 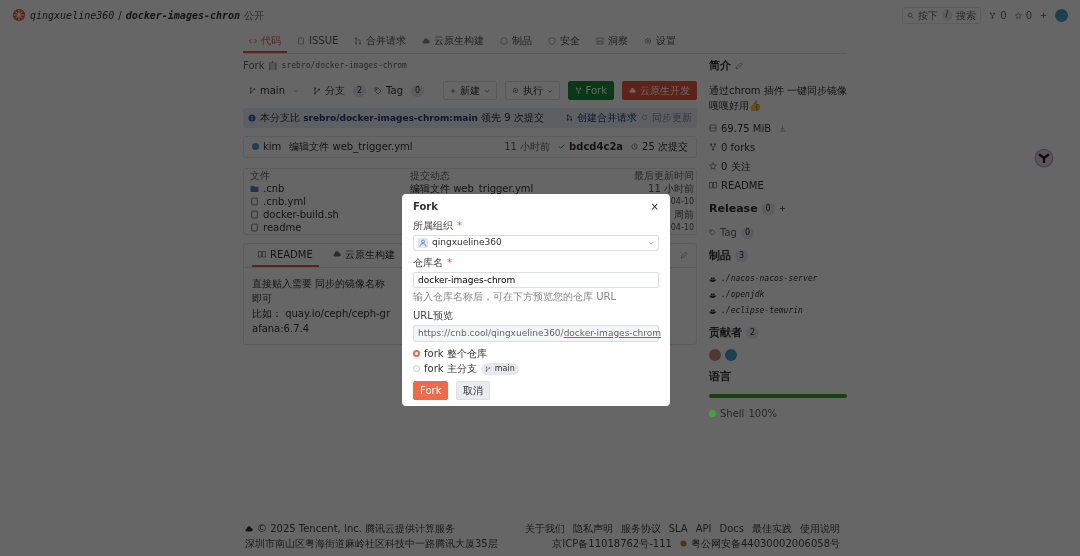 What do you see at coordinates (682, 201) in the screenshot?
I see `updated-time: 04-10` at bounding box center [682, 201].